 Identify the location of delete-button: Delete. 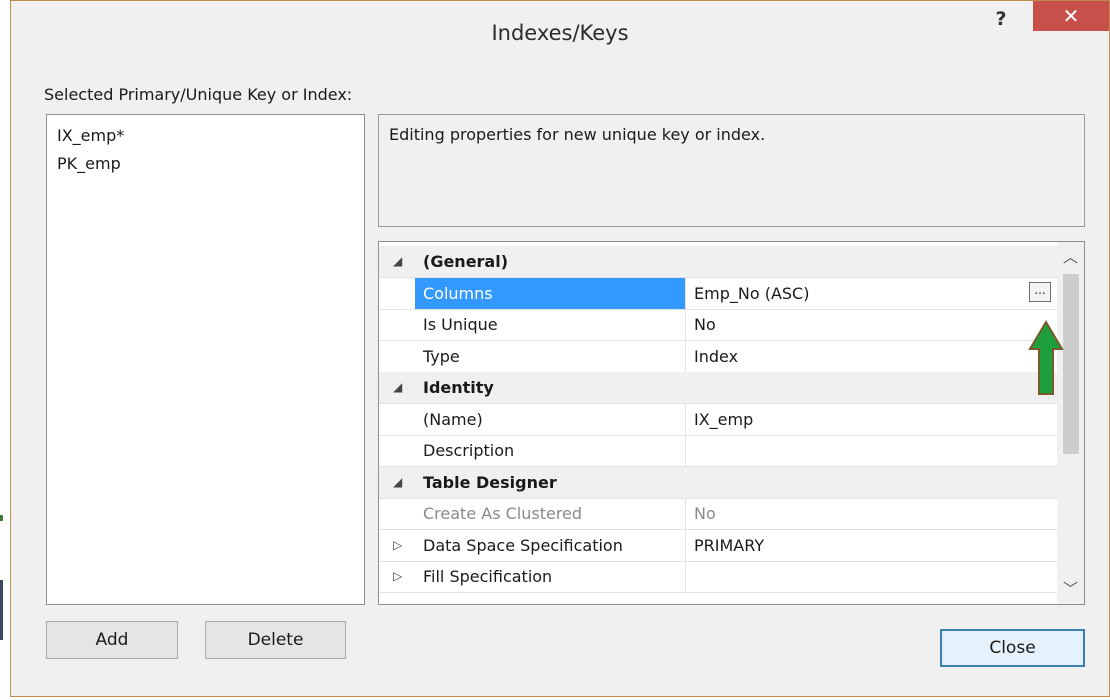
(275, 640).